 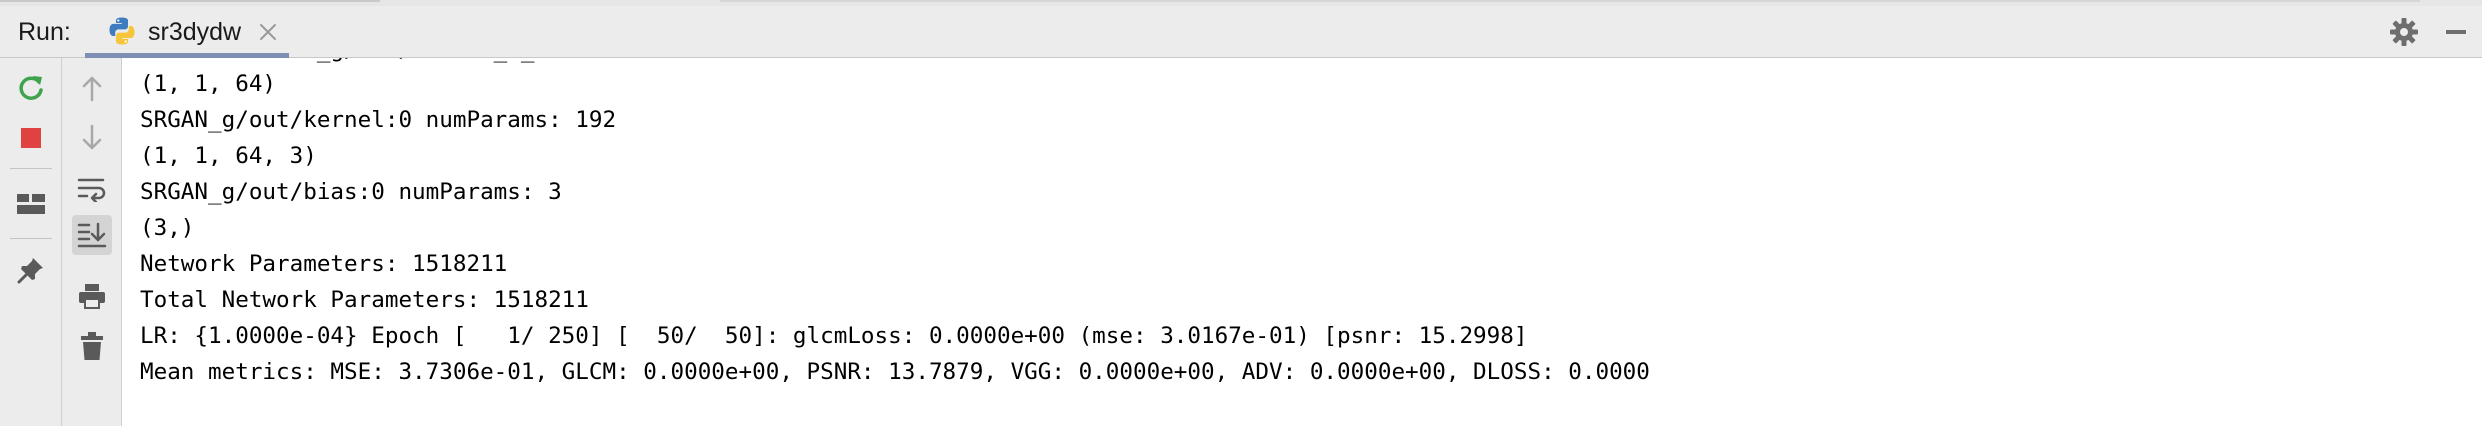 I want to click on trash-icon, so click(x=92, y=346).